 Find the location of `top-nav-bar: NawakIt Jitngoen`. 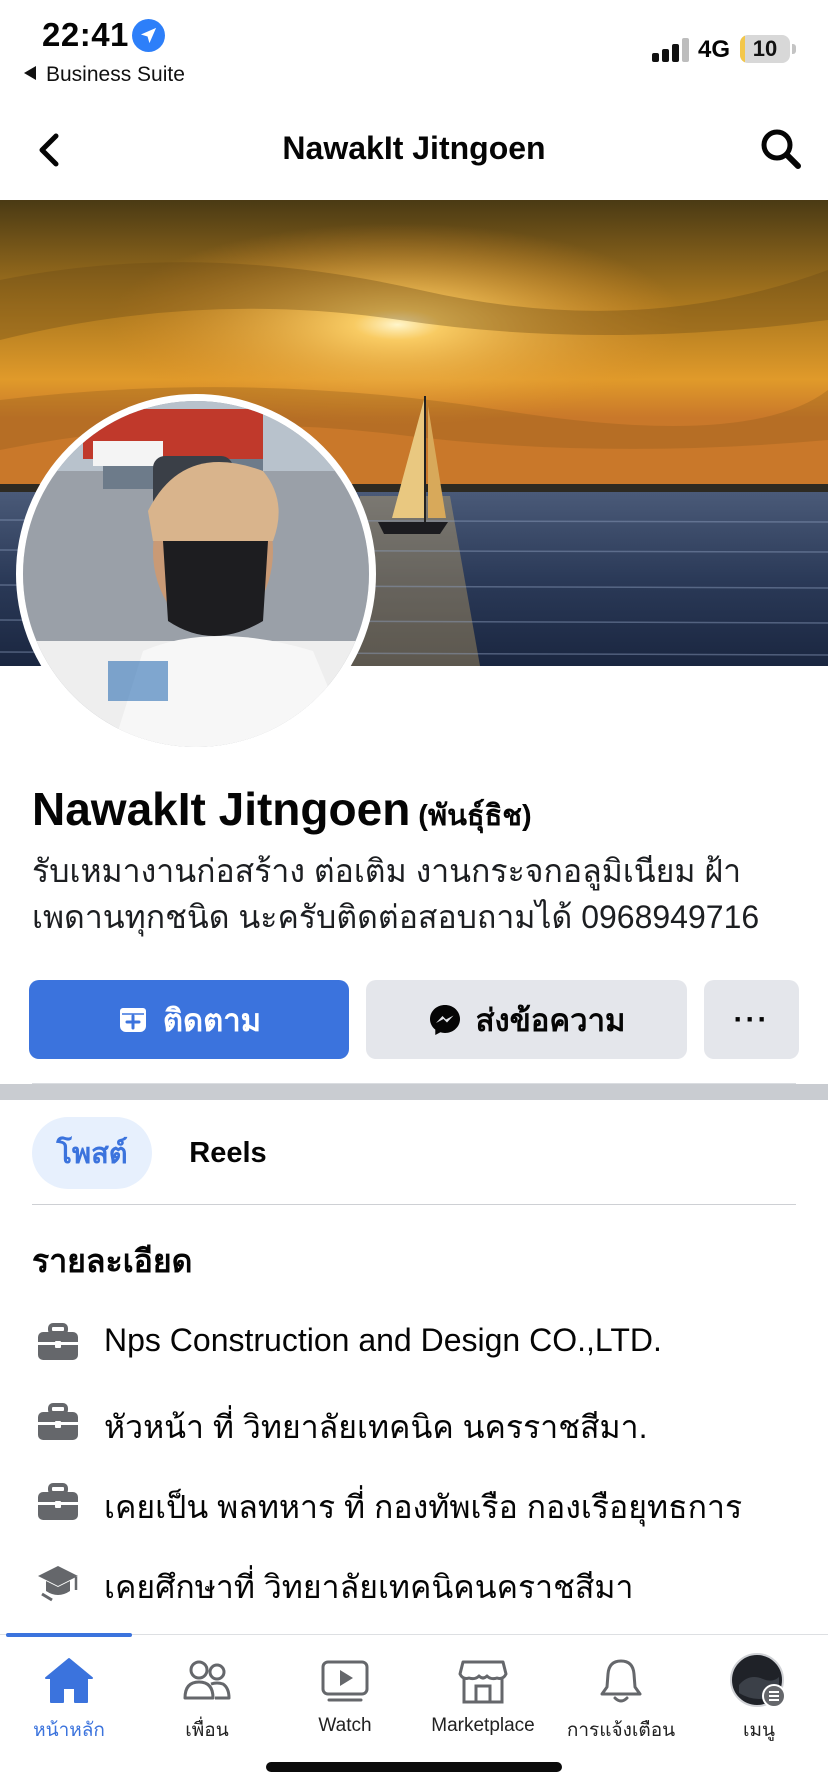

top-nav-bar: NawakIt Jitngoen is located at coordinates (414, 150).